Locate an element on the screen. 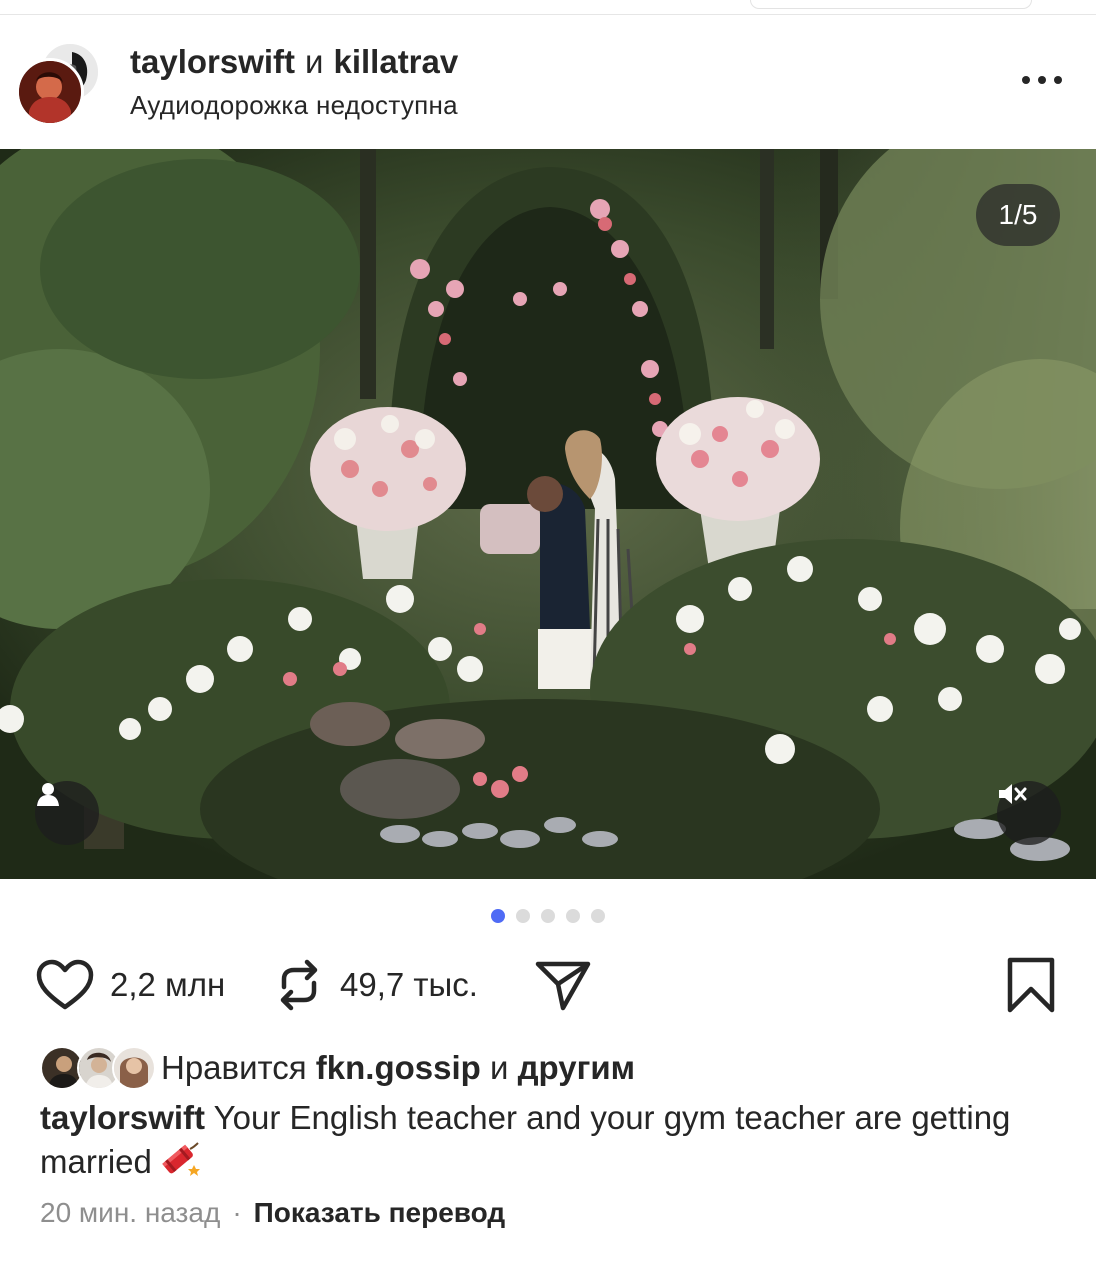  mute-toggle-button is located at coordinates (1029, 813).